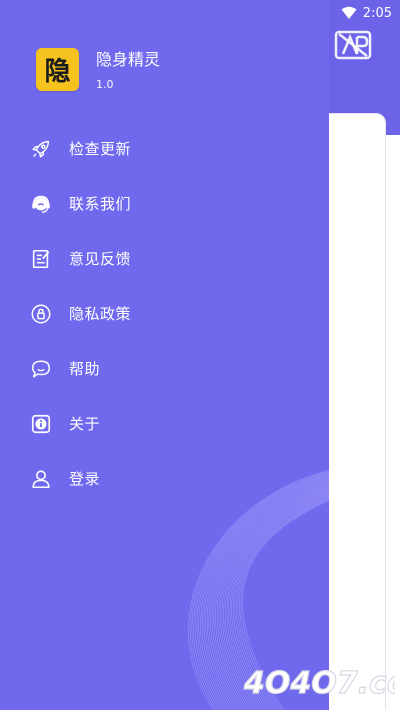 This screenshot has width=400, height=710. I want to click on edit-note-icon, so click(41, 259).